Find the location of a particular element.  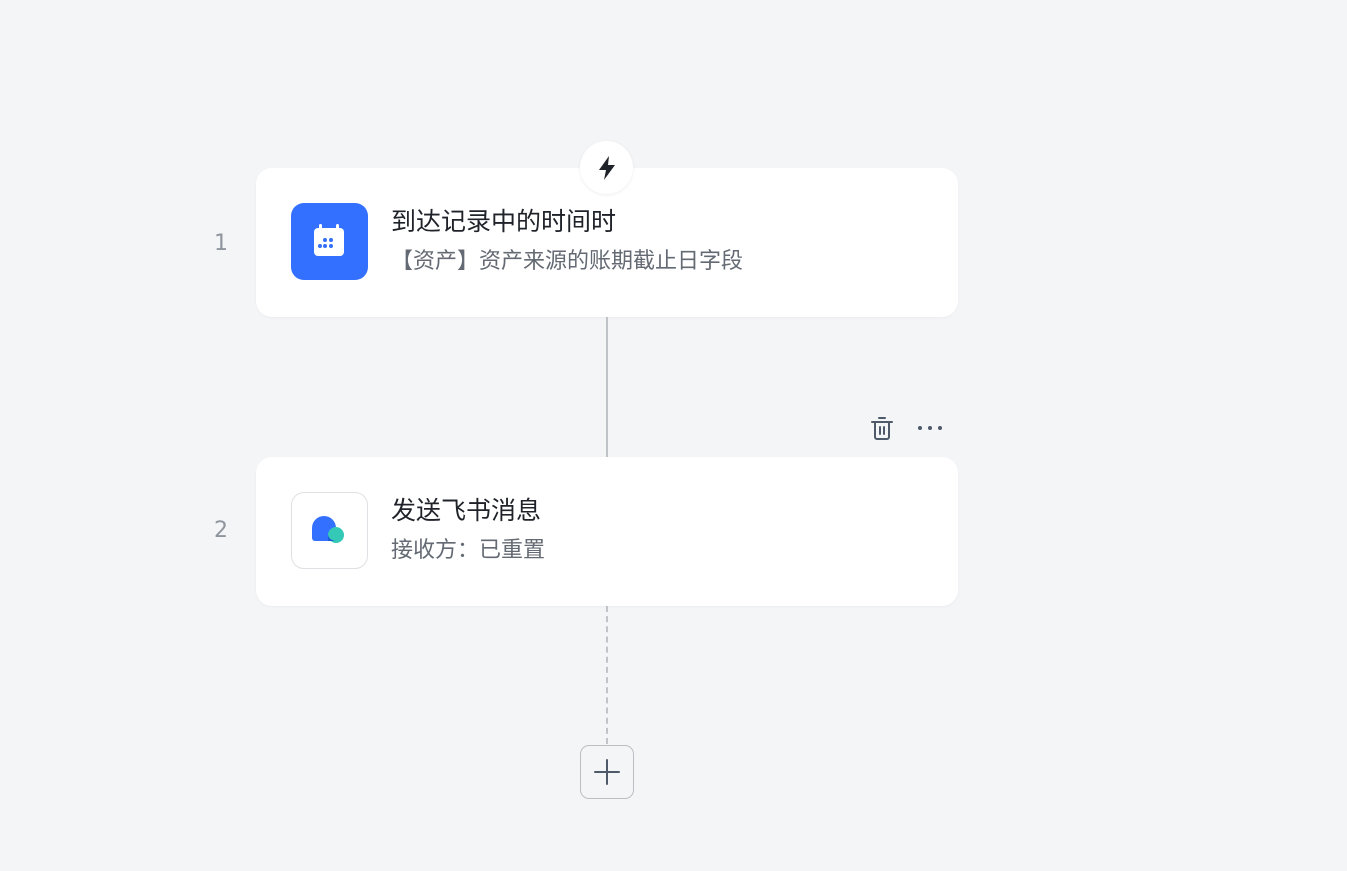

trigger-step-title: 到达记录中的时间时 is located at coordinates (504, 221).